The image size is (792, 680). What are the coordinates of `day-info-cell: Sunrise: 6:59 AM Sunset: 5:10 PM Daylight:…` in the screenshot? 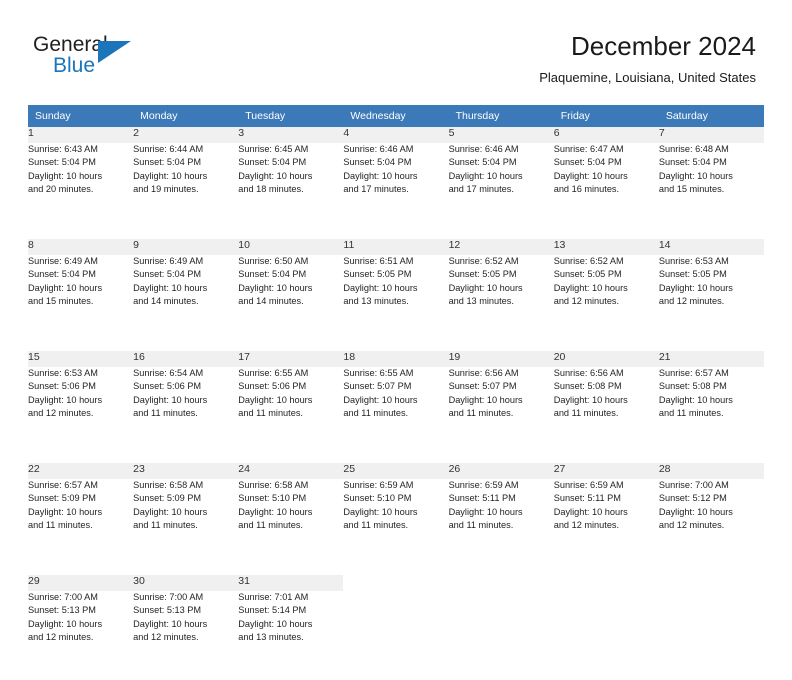 It's located at (396, 523).